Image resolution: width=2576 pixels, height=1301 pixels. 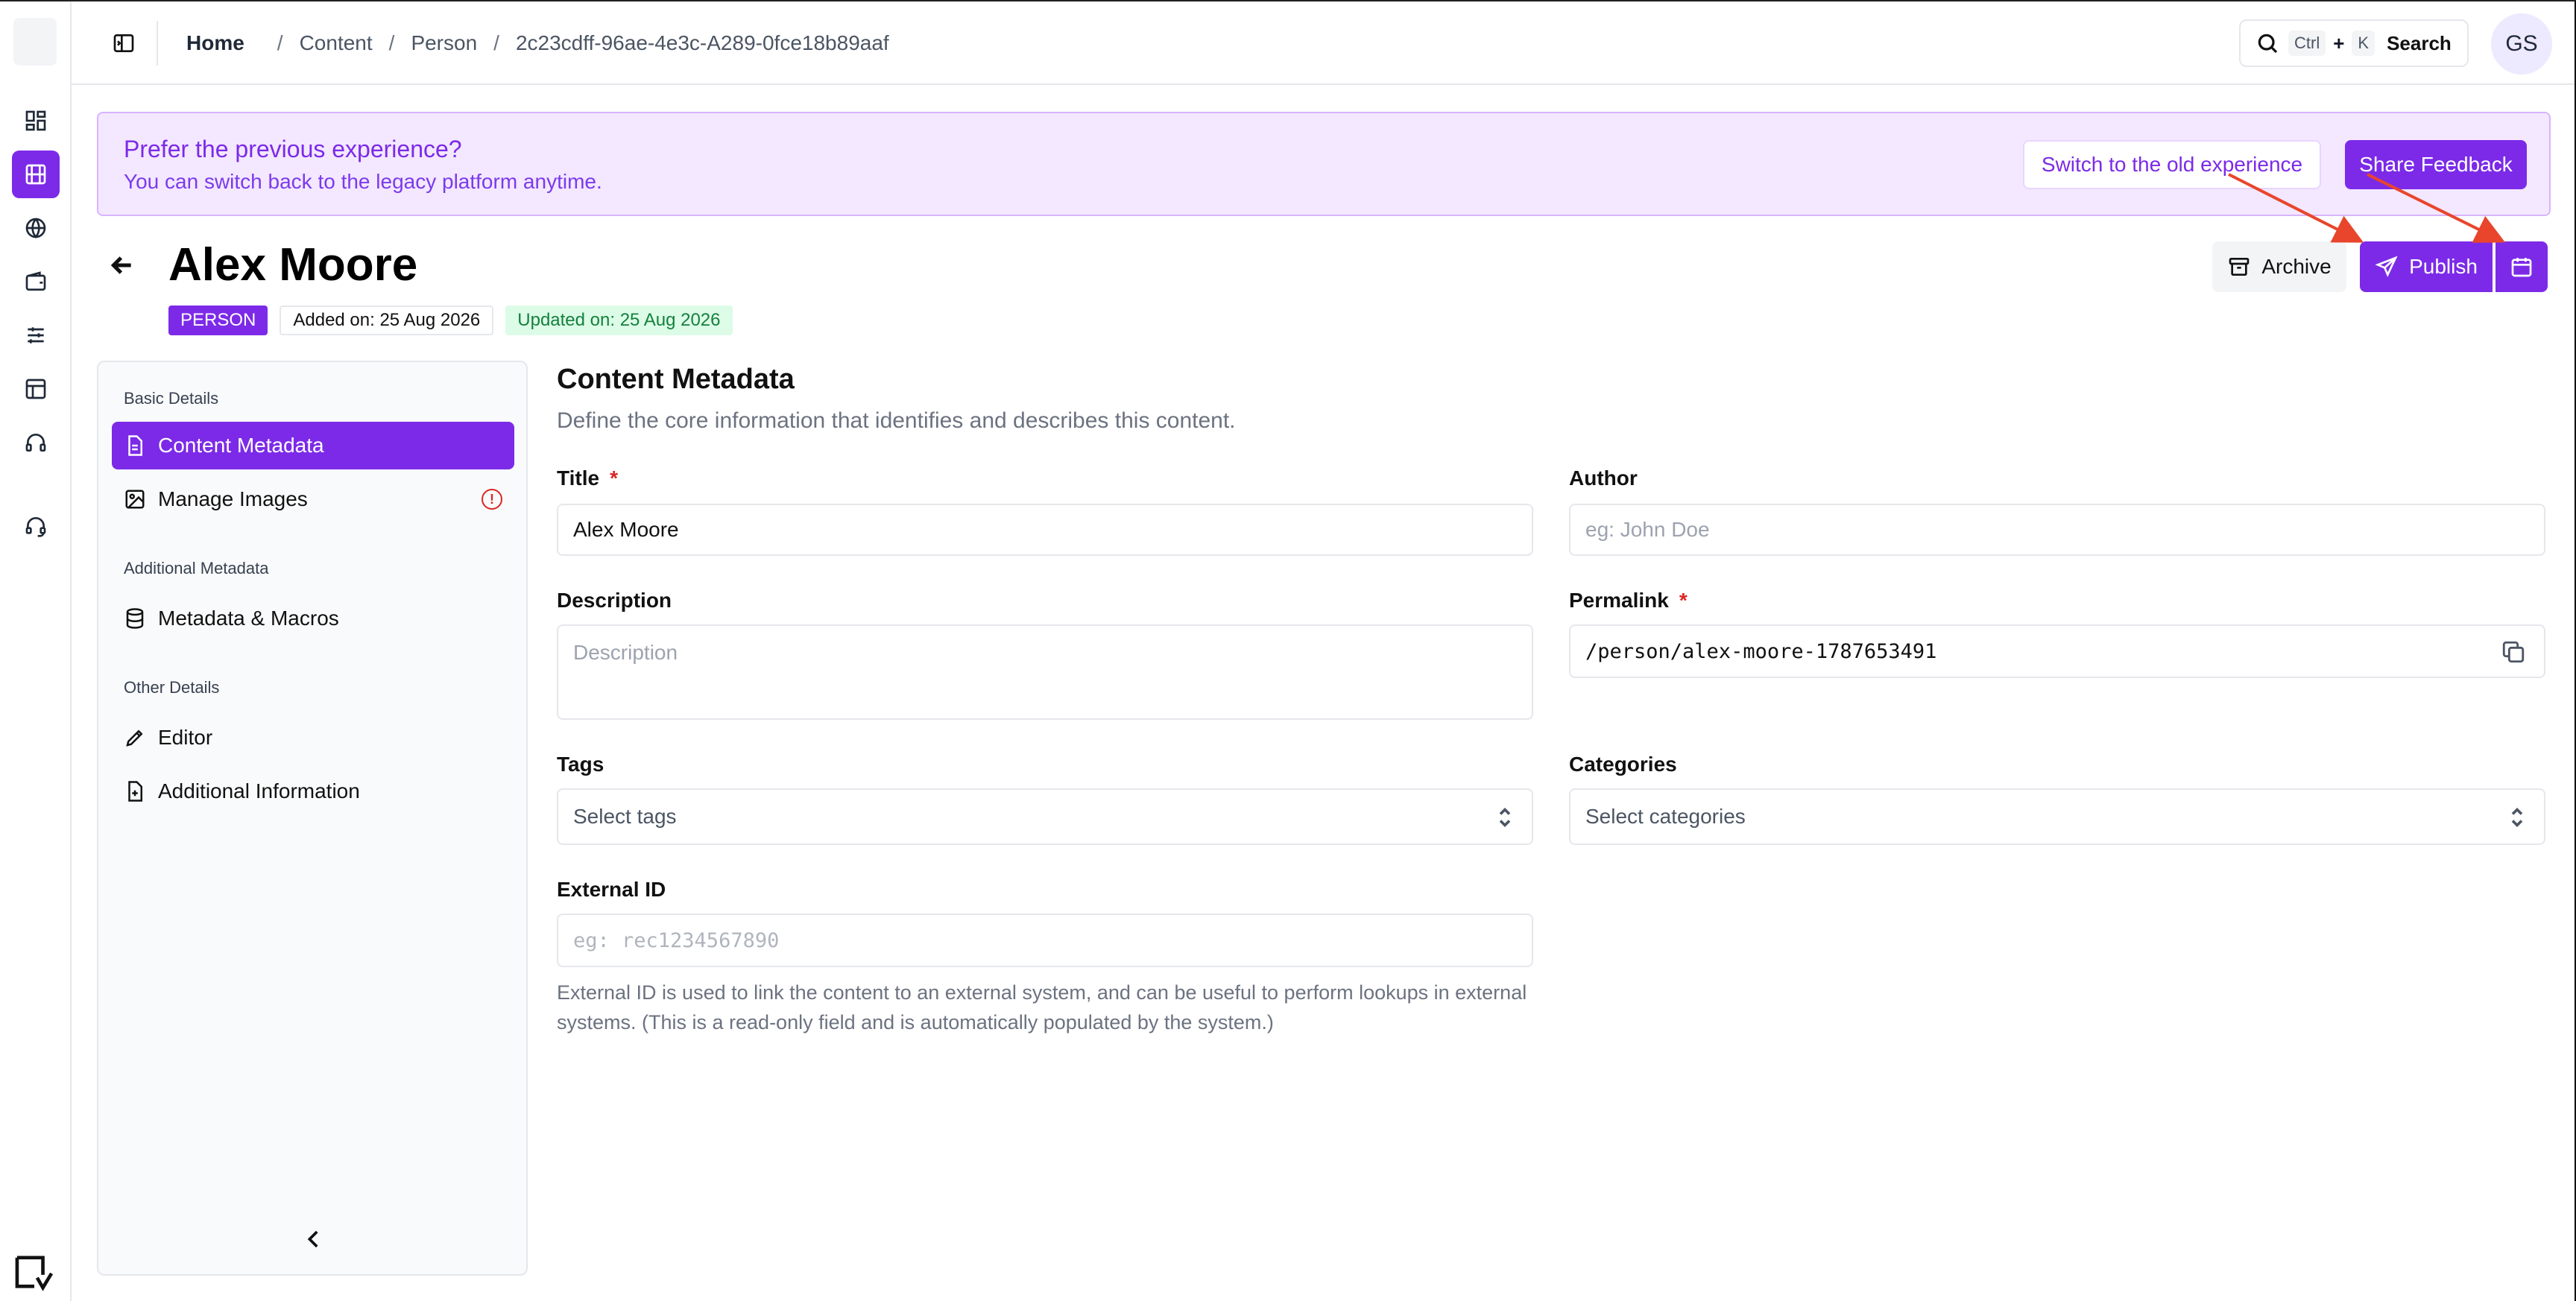 I want to click on layout-icon, so click(x=36, y=389).